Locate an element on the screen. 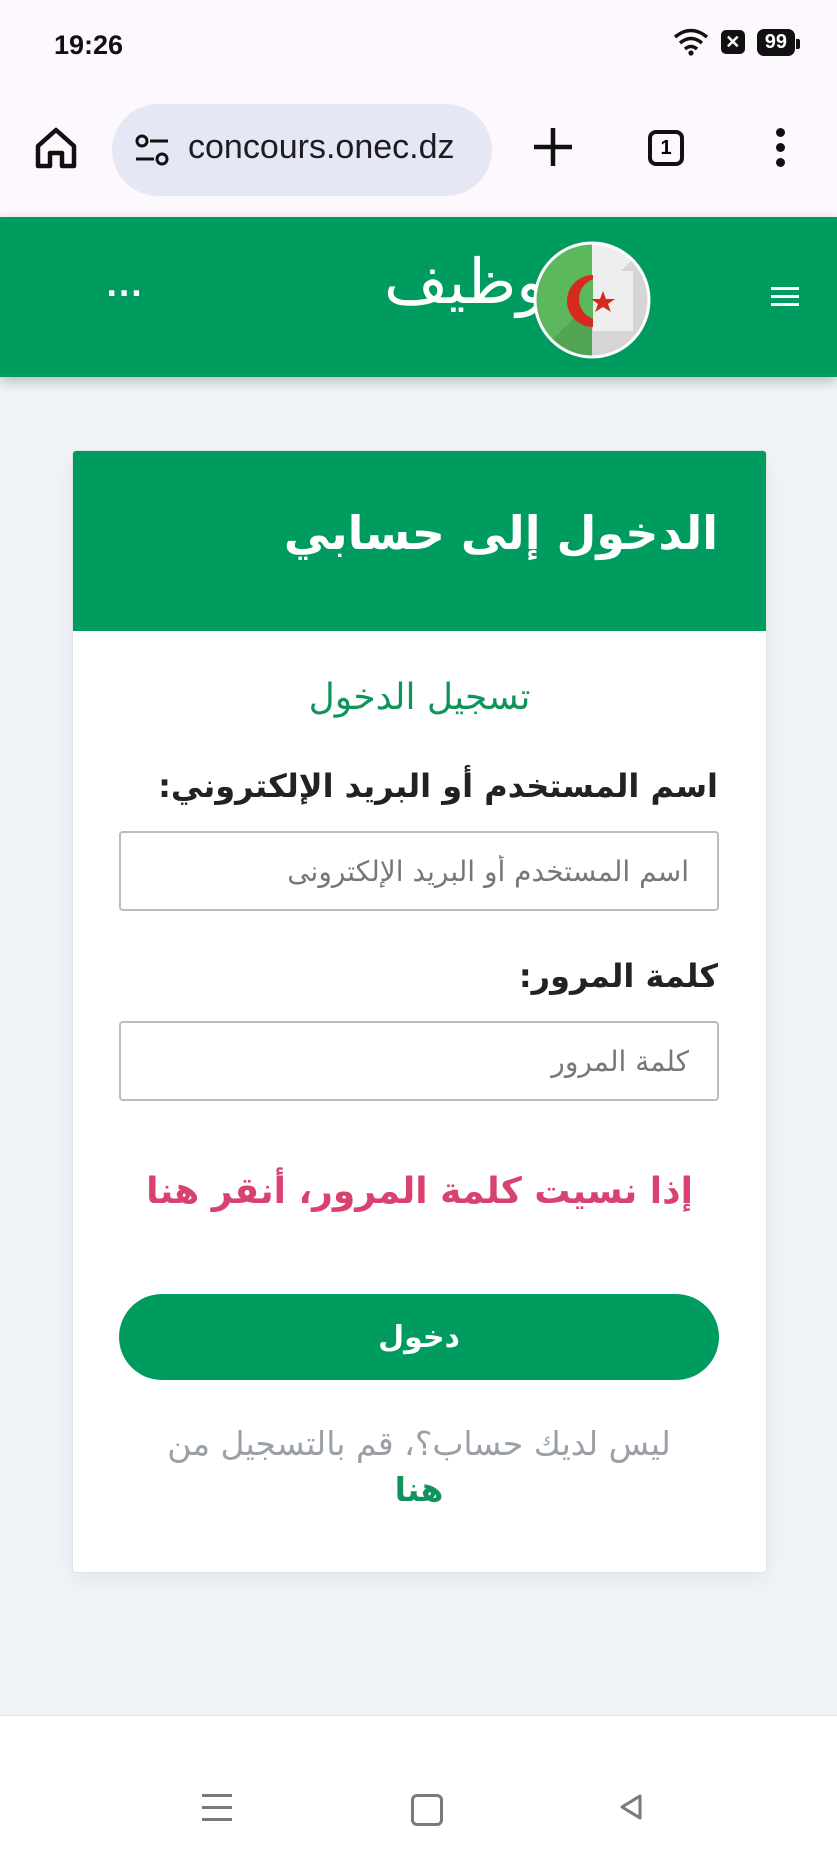  status-icons: ✕ 99 is located at coordinates (737, 42).